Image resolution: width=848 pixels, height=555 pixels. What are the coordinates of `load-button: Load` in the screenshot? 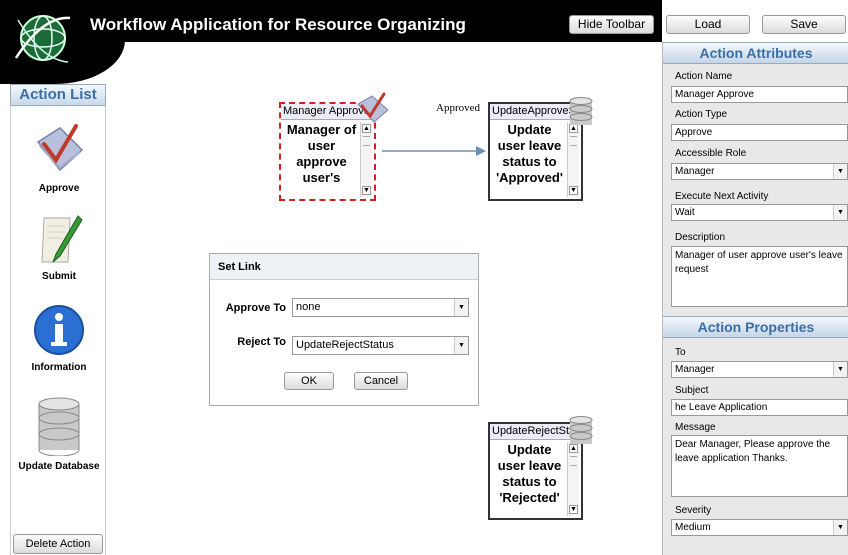 It's located at (708, 24).